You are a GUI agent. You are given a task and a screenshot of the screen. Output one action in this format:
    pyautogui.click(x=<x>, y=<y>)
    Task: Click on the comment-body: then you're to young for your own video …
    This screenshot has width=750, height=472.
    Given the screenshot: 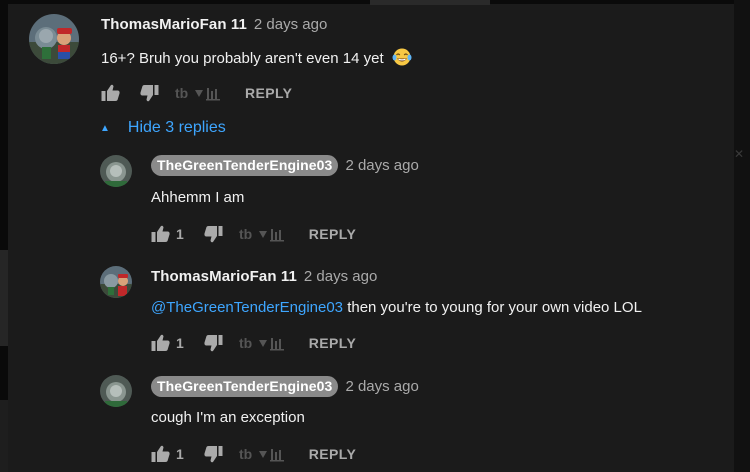 What is the action you would take?
    pyautogui.click(x=492, y=307)
    